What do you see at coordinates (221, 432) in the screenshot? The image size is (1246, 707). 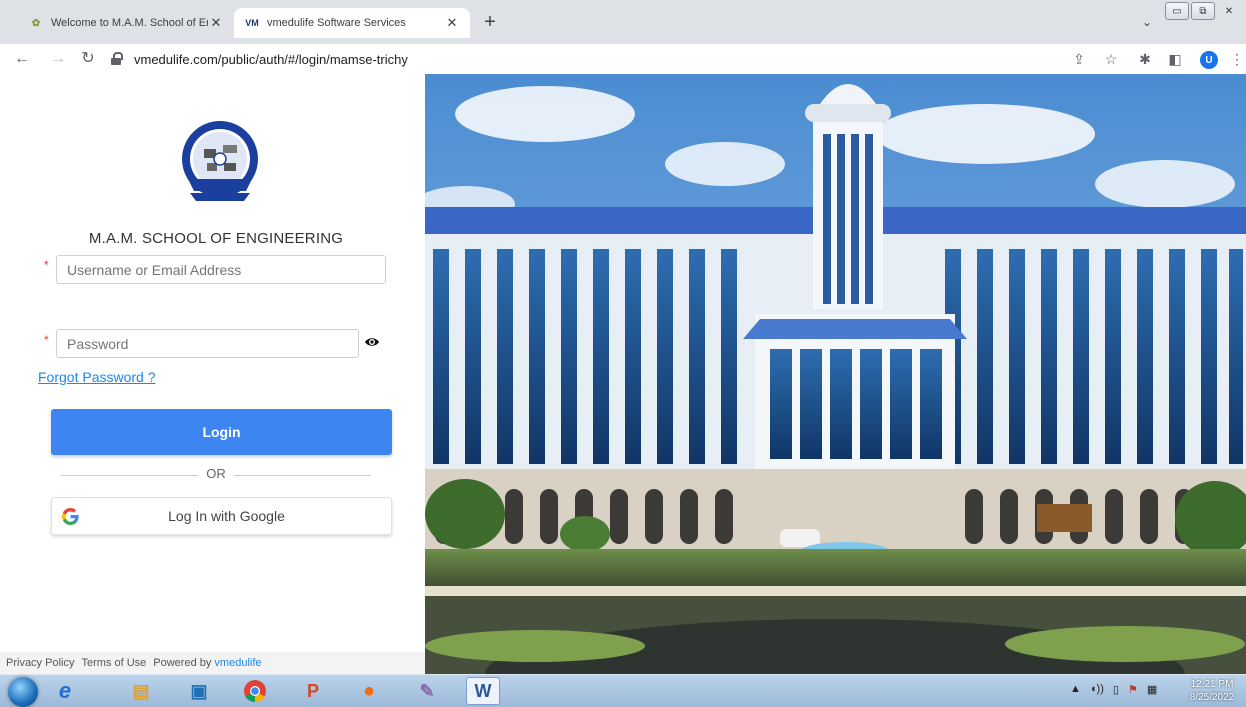 I see `login-button: Login` at bounding box center [221, 432].